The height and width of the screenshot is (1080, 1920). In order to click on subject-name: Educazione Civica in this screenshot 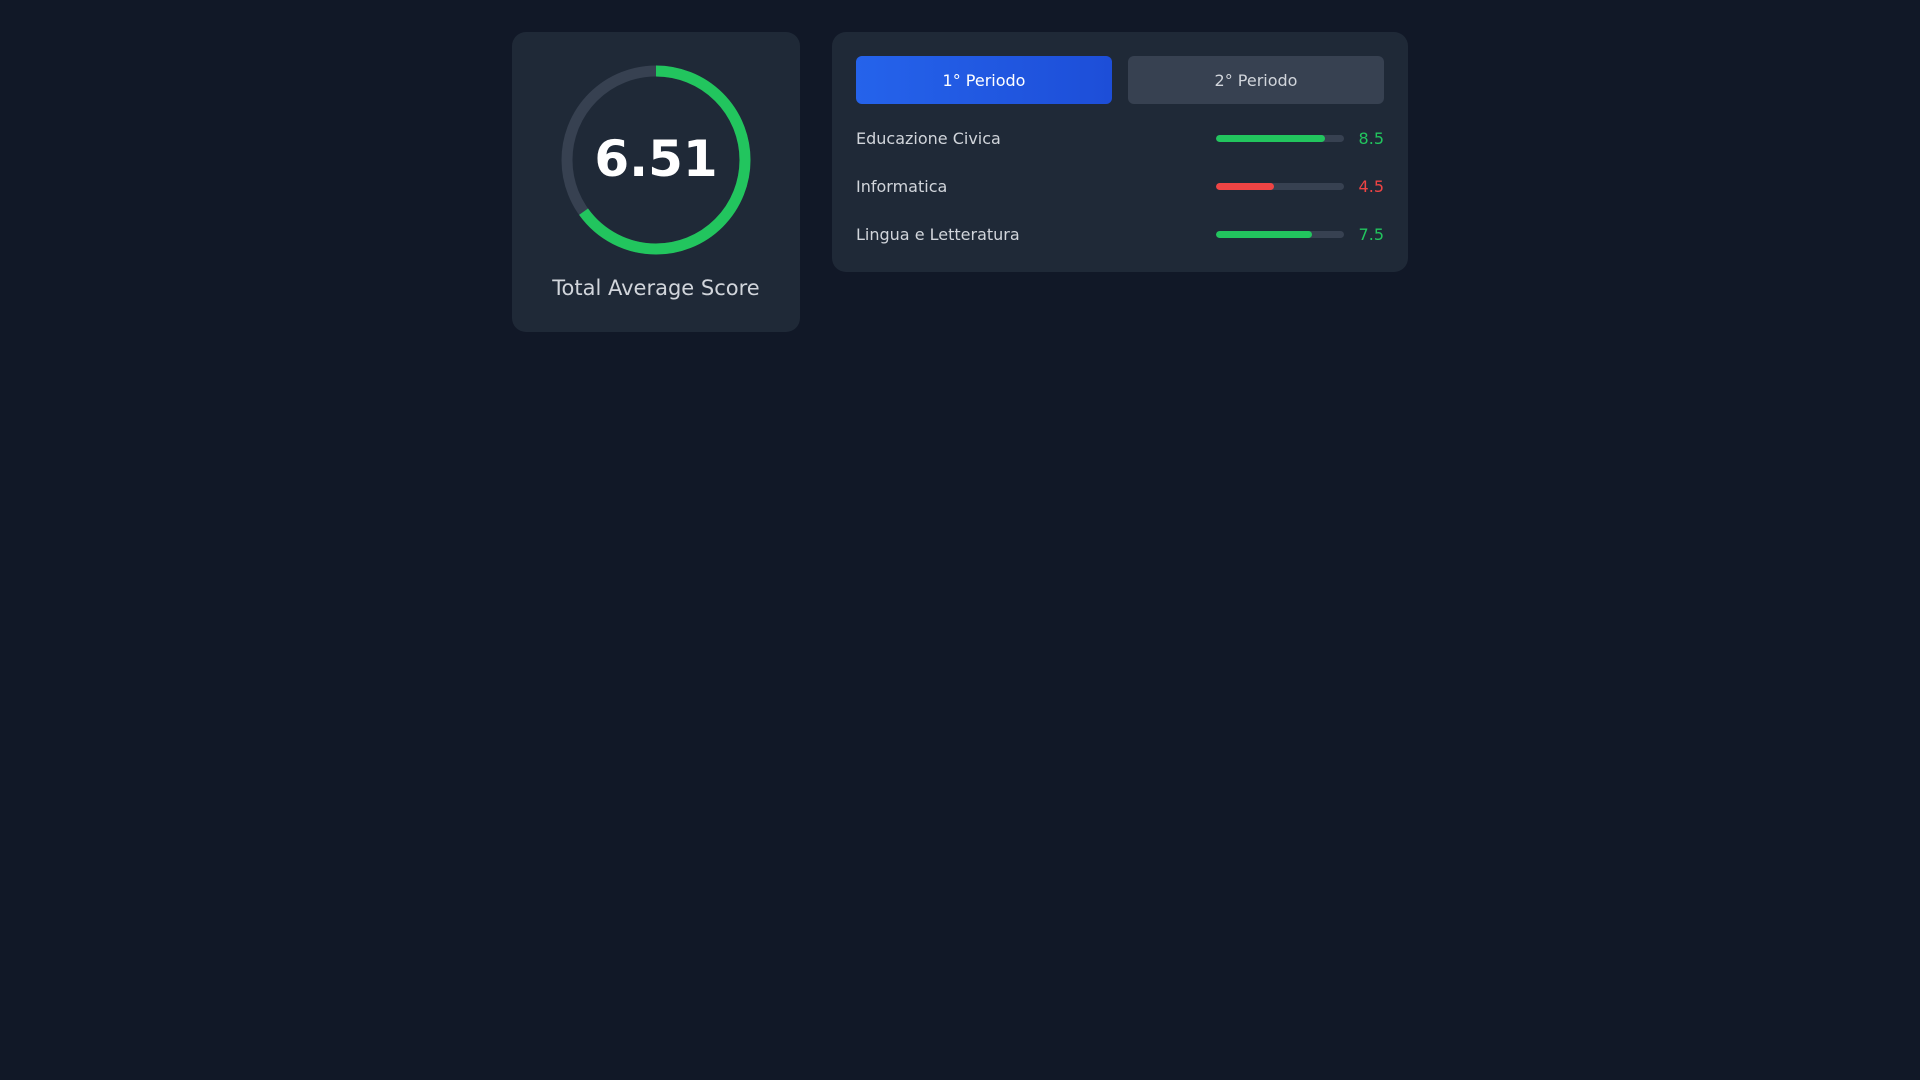, I will do `click(928, 138)`.